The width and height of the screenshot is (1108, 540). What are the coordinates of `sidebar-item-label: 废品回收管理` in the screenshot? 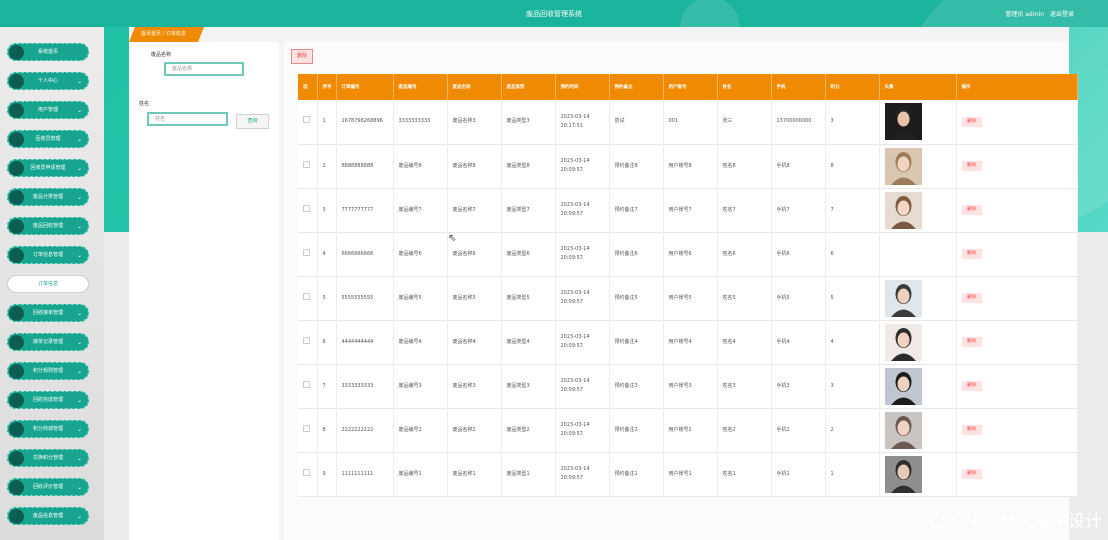 It's located at (47, 226).